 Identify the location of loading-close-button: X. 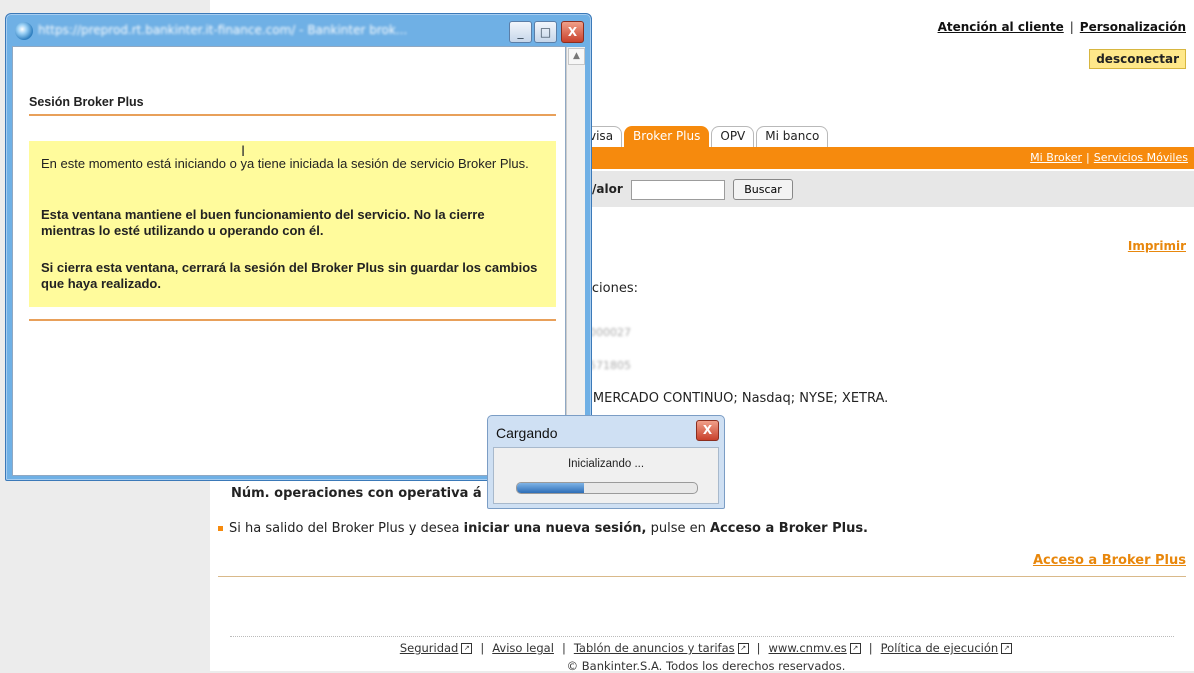
(707, 430).